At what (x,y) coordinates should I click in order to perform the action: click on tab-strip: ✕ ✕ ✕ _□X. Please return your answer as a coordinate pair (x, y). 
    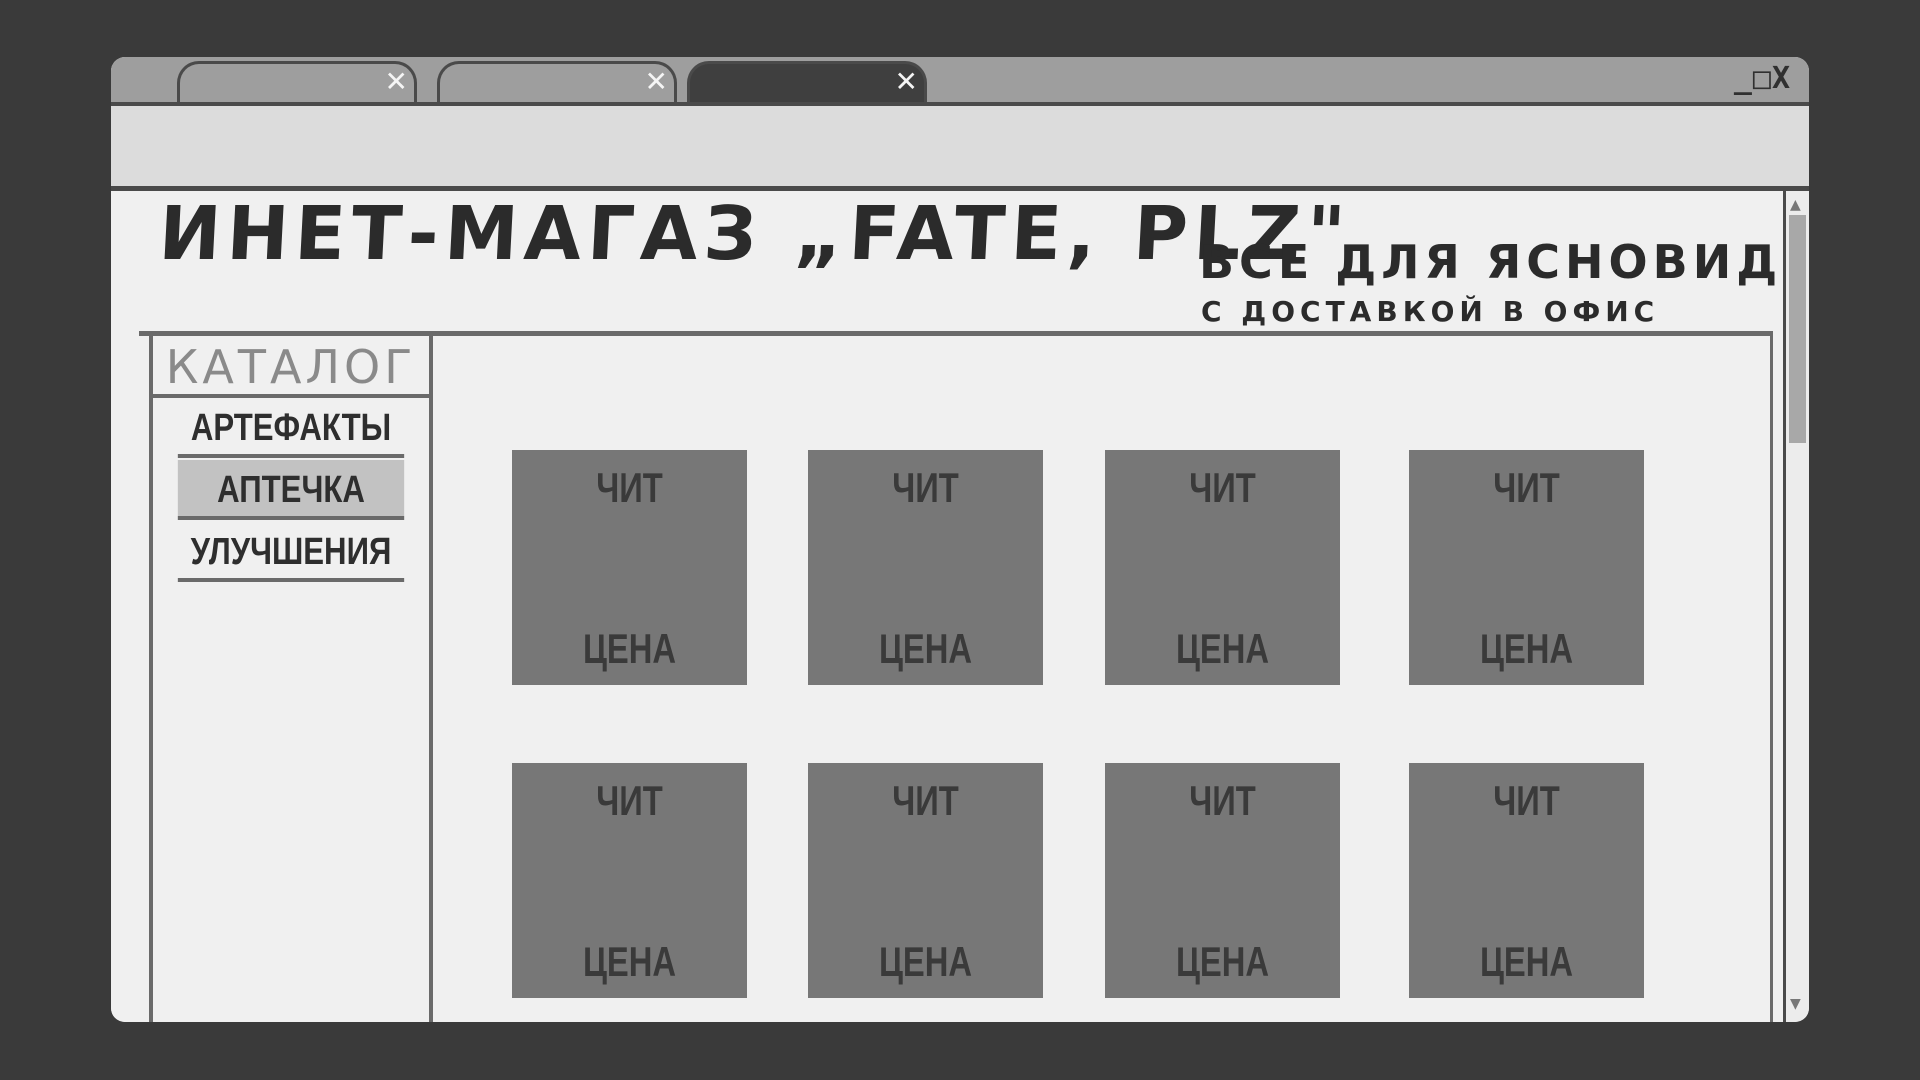
    Looking at the image, I should click on (960, 81).